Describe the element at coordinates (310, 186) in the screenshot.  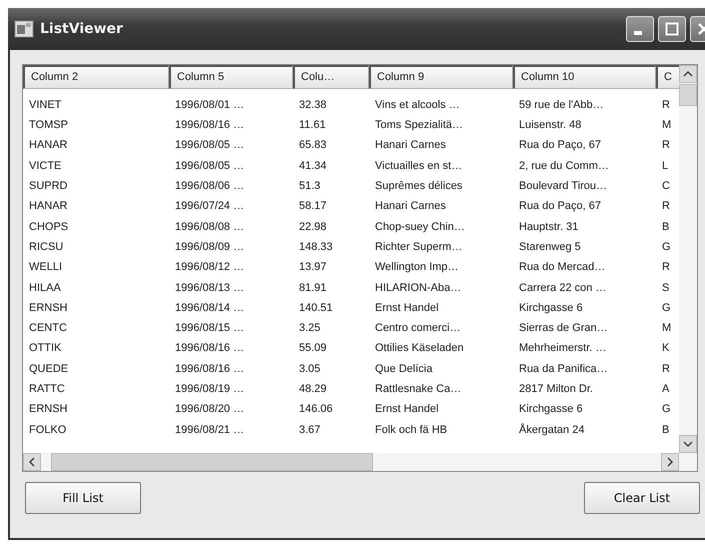
I see `list-cell-text: 51.3` at that location.